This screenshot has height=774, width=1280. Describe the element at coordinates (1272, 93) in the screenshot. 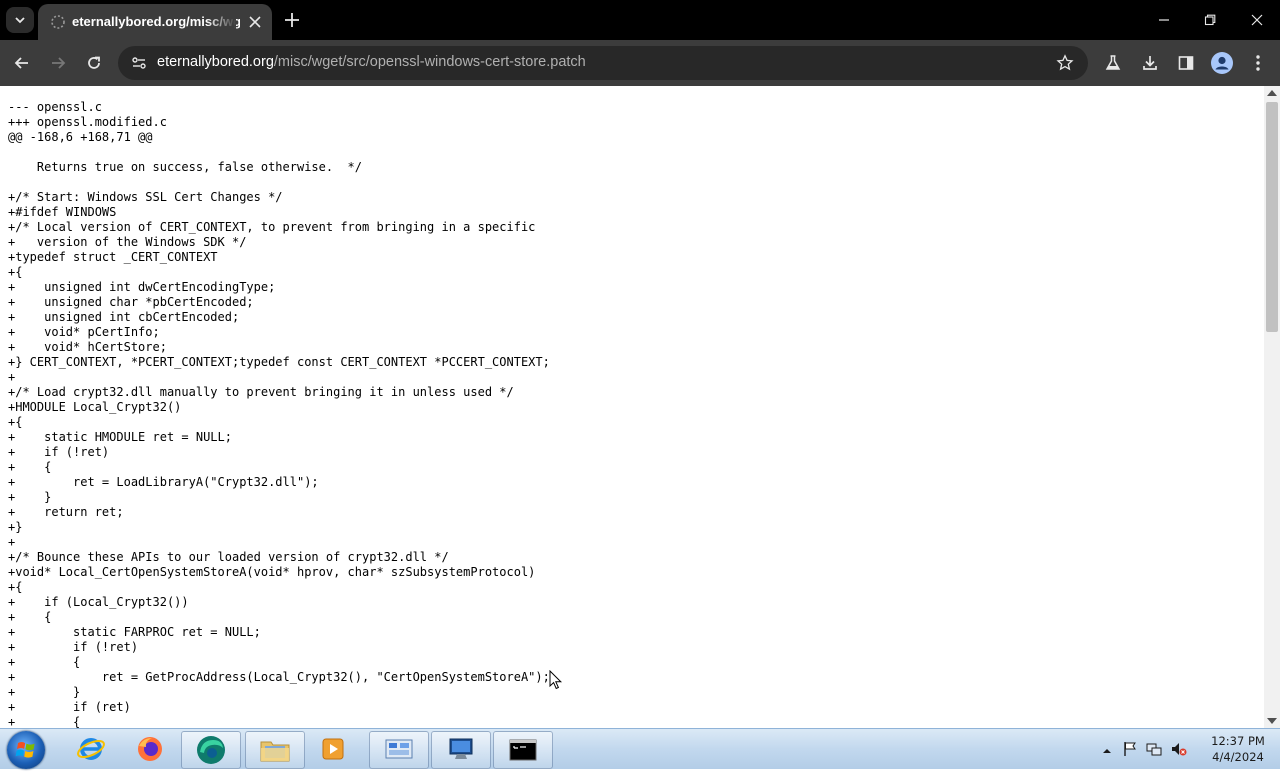

I see `scroll-up-arrow-icon` at that location.